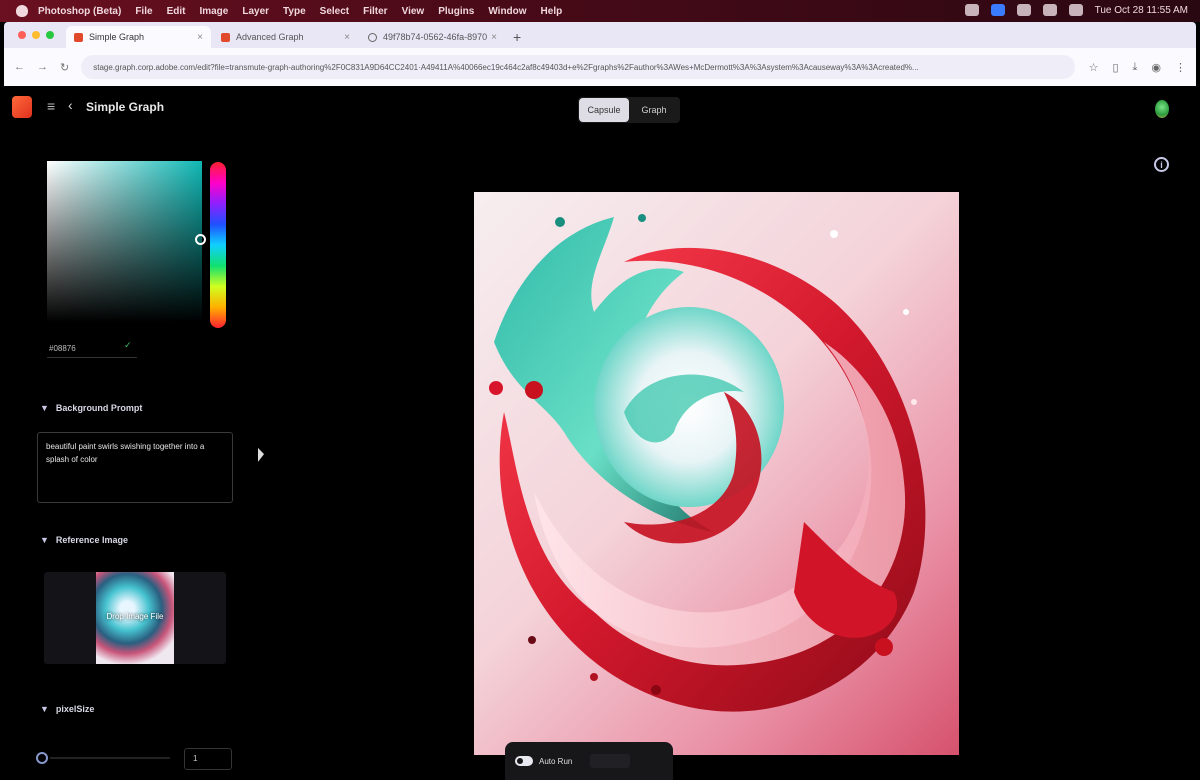  Describe the element at coordinates (507, 11) in the screenshot. I see `menu-window: Window` at that location.